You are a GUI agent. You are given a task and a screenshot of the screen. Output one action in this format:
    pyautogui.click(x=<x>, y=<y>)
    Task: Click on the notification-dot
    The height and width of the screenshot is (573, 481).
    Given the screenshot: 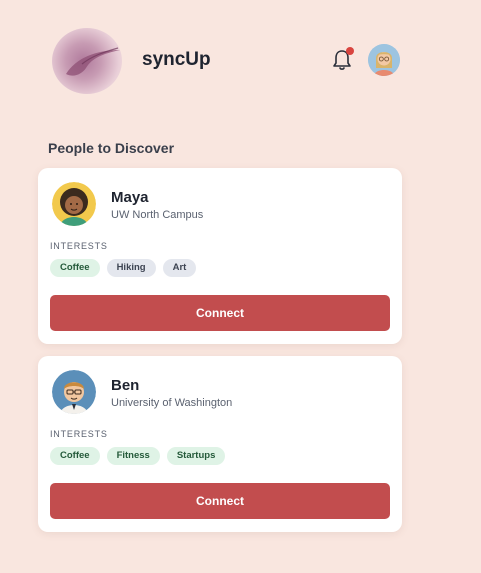 What is the action you would take?
    pyautogui.click(x=350, y=51)
    